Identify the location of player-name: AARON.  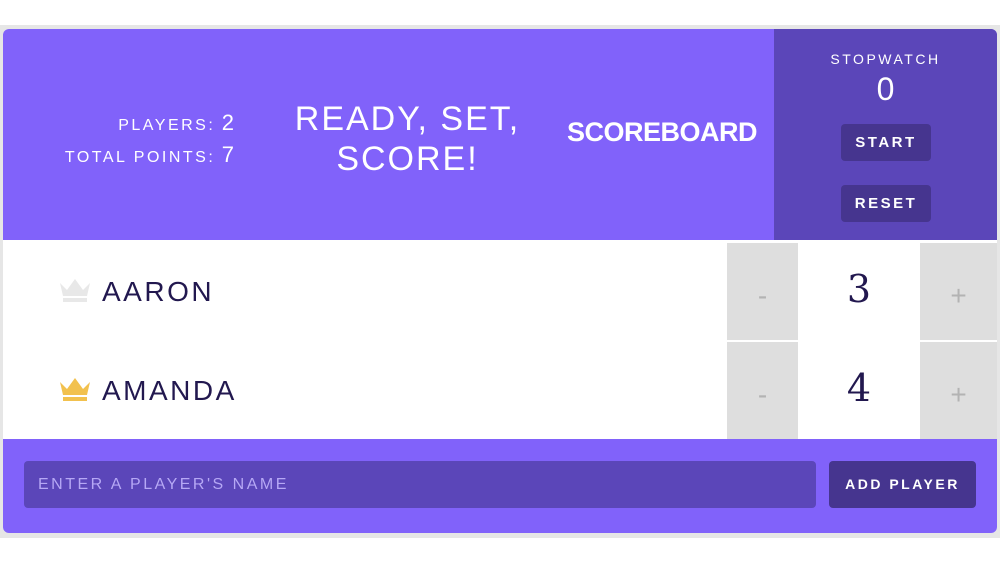
(158, 291).